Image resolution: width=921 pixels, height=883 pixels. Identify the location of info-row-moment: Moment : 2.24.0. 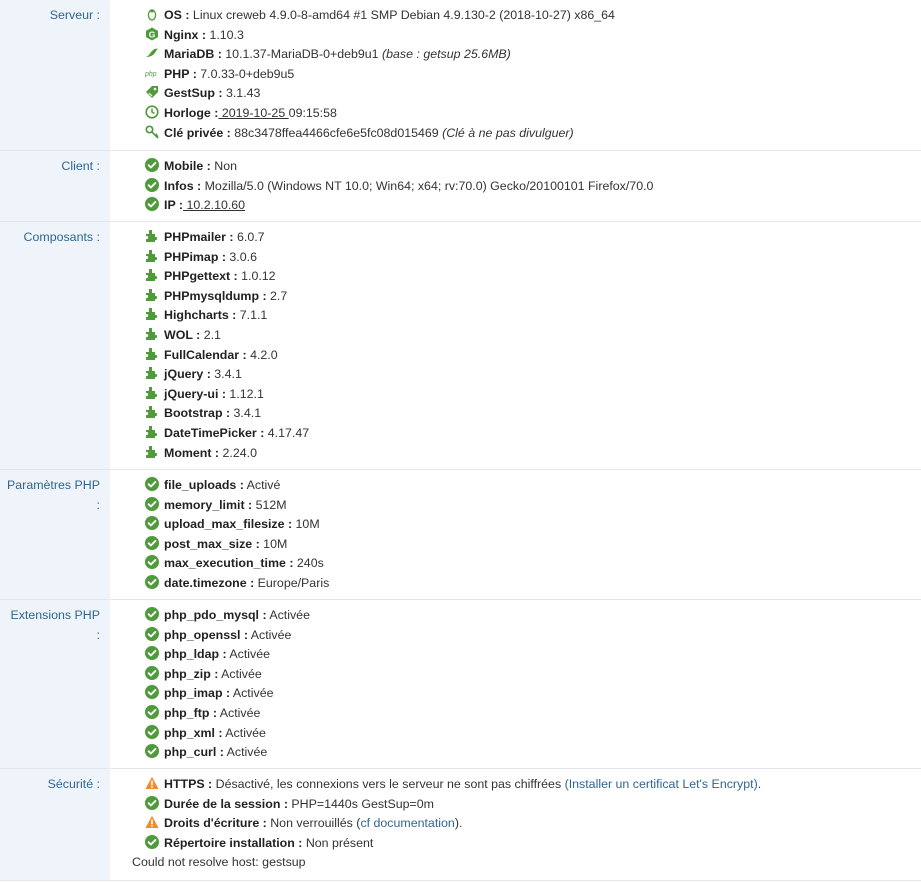
(201, 454).